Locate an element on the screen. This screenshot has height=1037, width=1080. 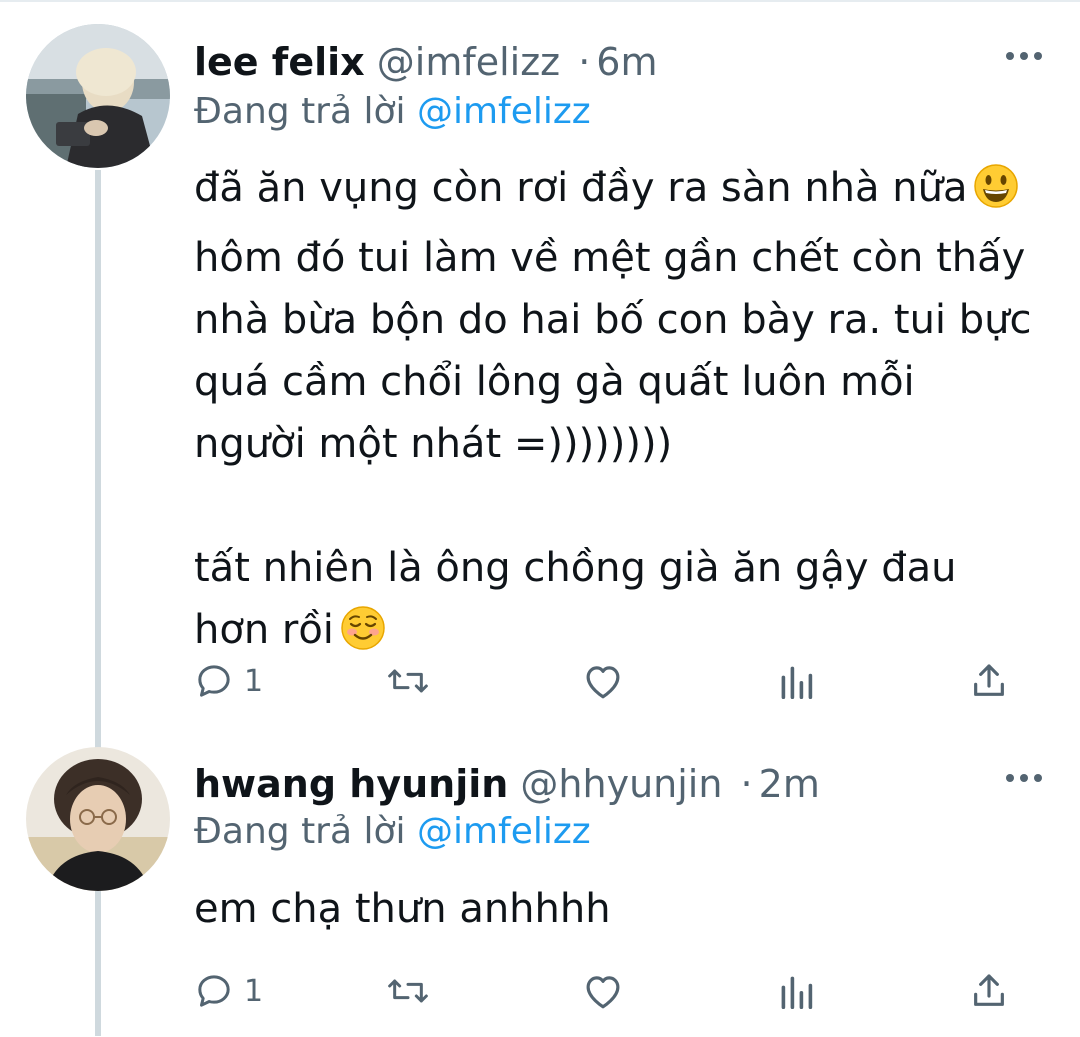
user-handle: @imfelizz is located at coordinates (468, 62).